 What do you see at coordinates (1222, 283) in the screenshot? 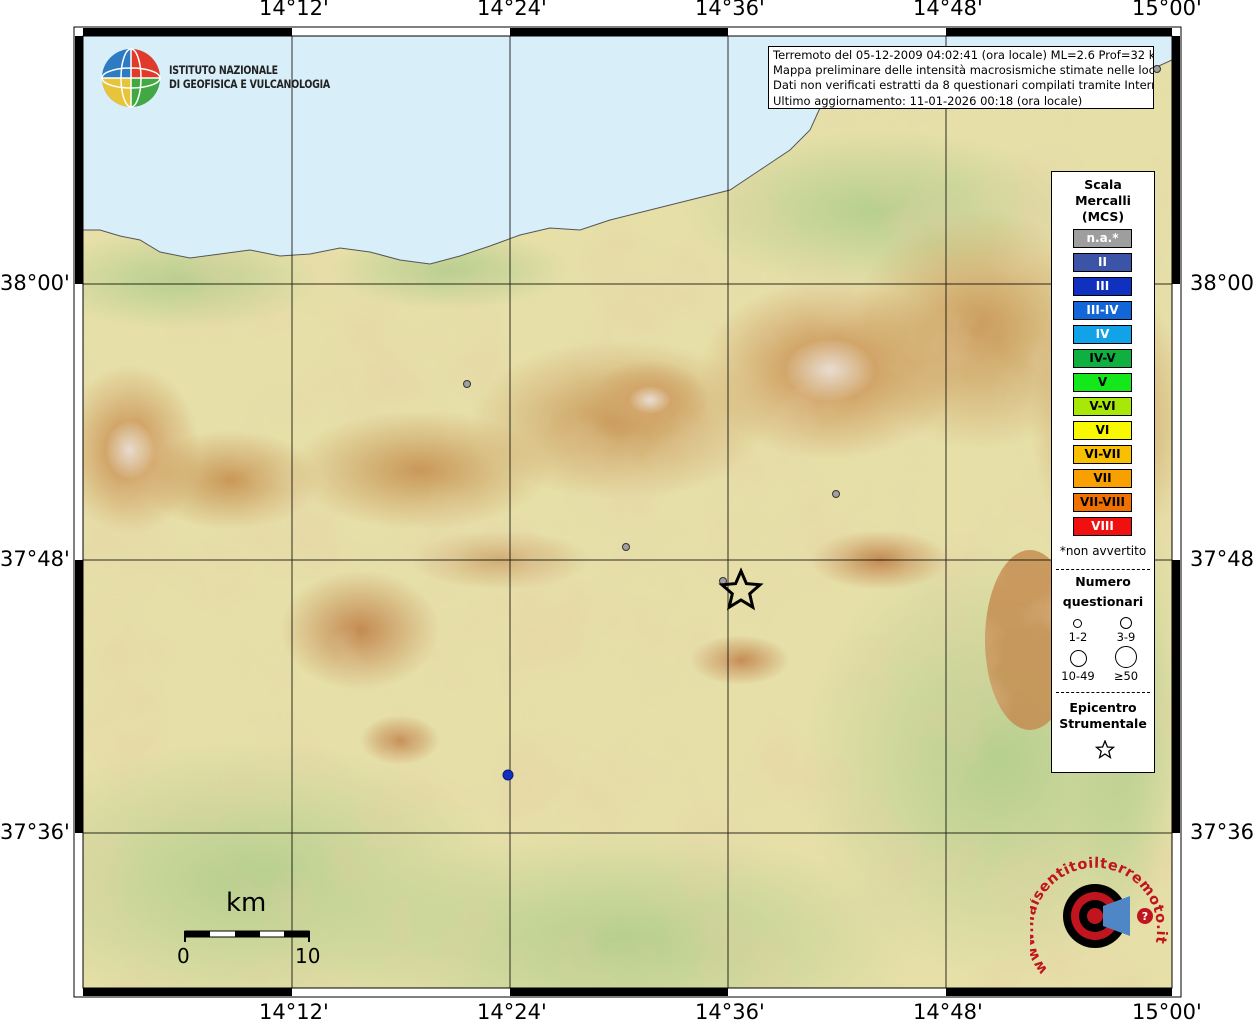
I see `right-tick-1: 38°00'` at bounding box center [1222, 283].